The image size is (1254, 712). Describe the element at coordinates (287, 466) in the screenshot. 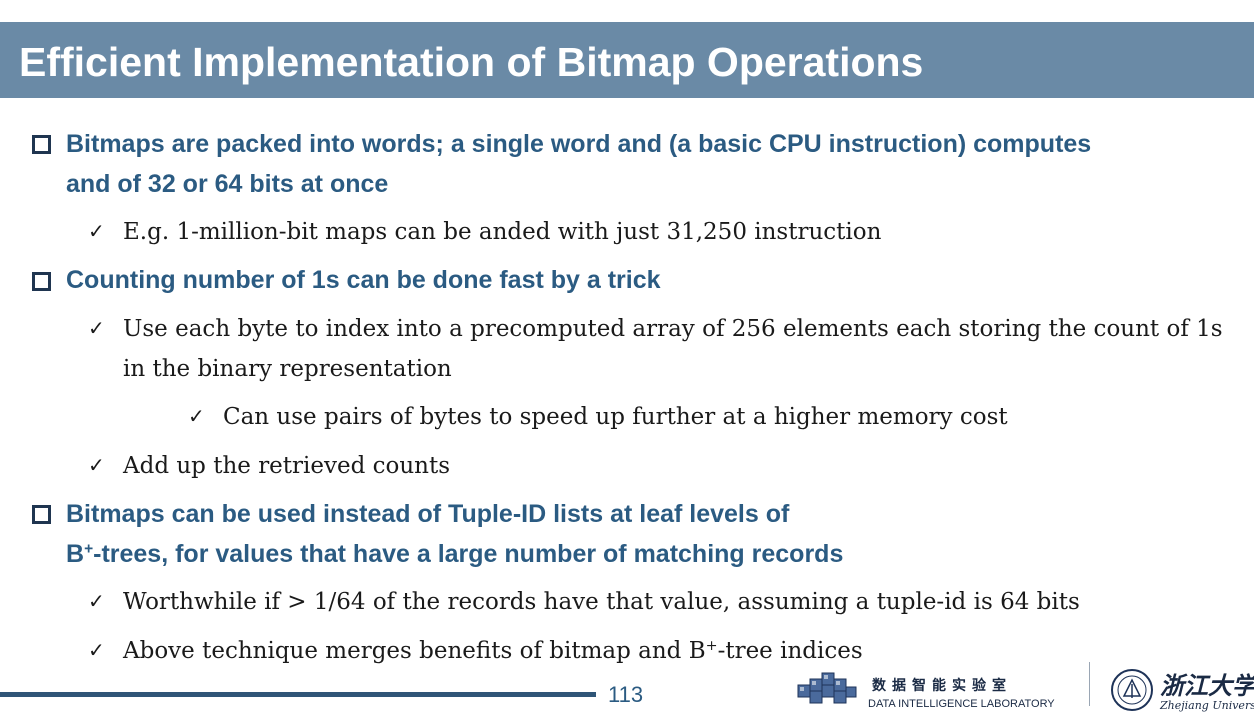

I see `bullet-2-sub-3: Add up the retrieved counts` at that location.